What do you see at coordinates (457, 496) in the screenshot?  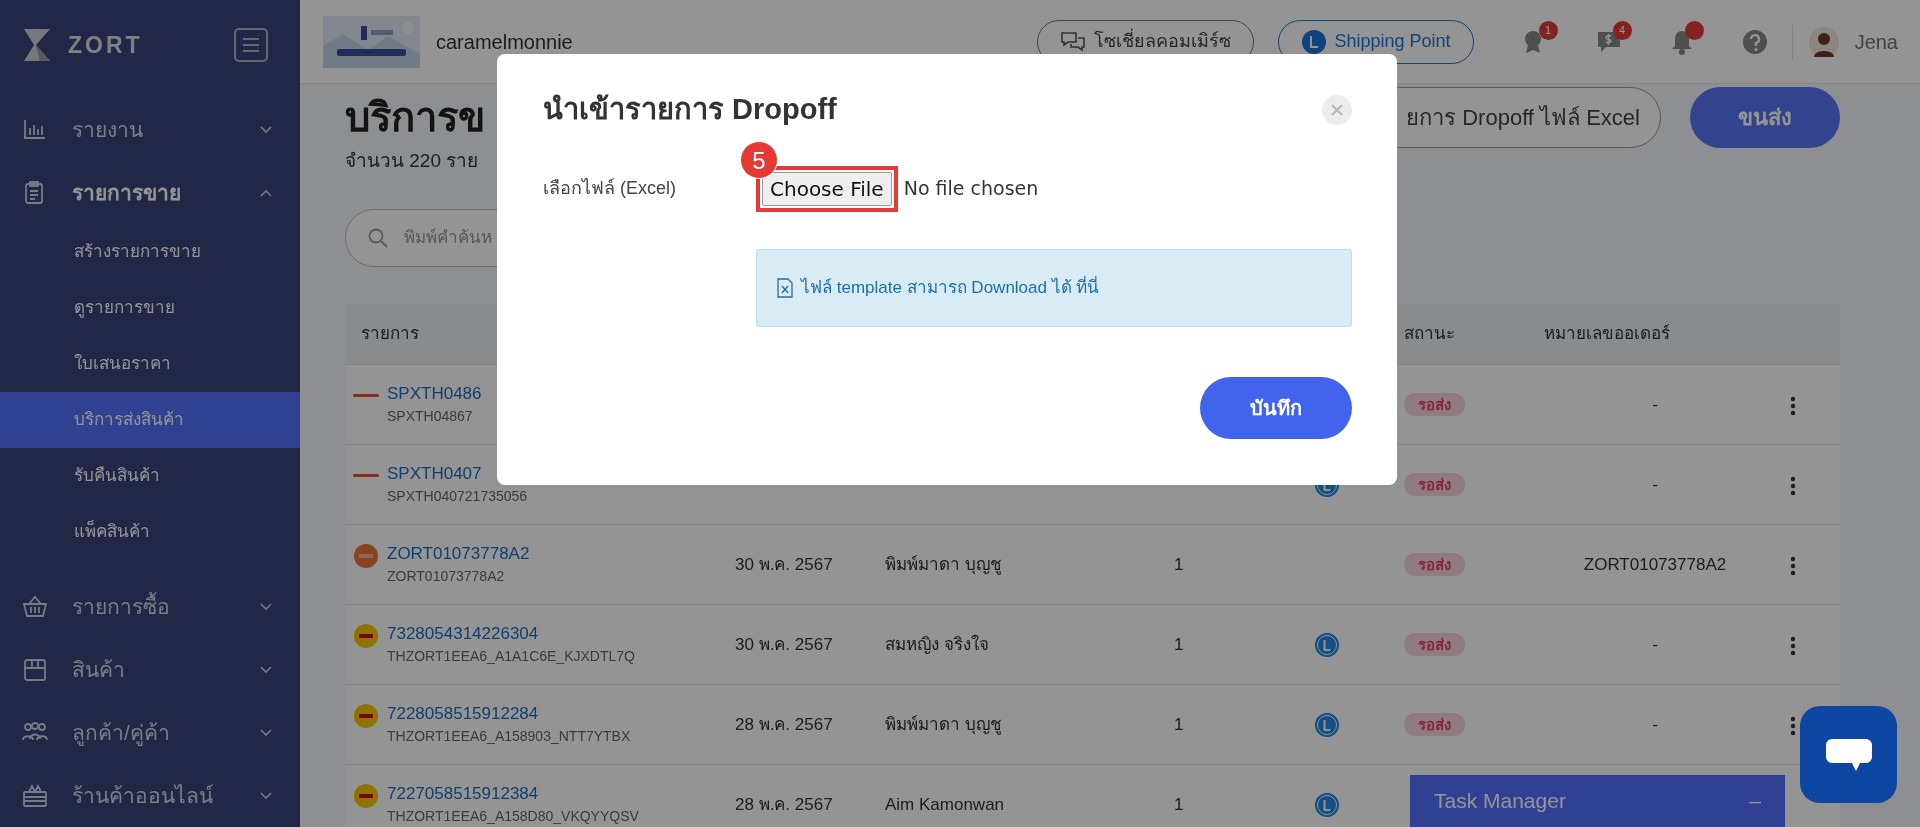 I see `reference-number: SPXTH040721735056` at bounding box center [457, 496].